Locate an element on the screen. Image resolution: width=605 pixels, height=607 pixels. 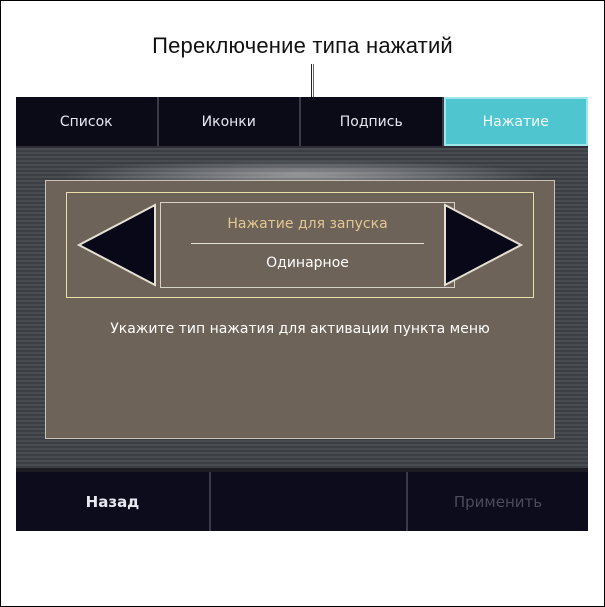
tab-label: Подпись is located at coordinates (371, 121).